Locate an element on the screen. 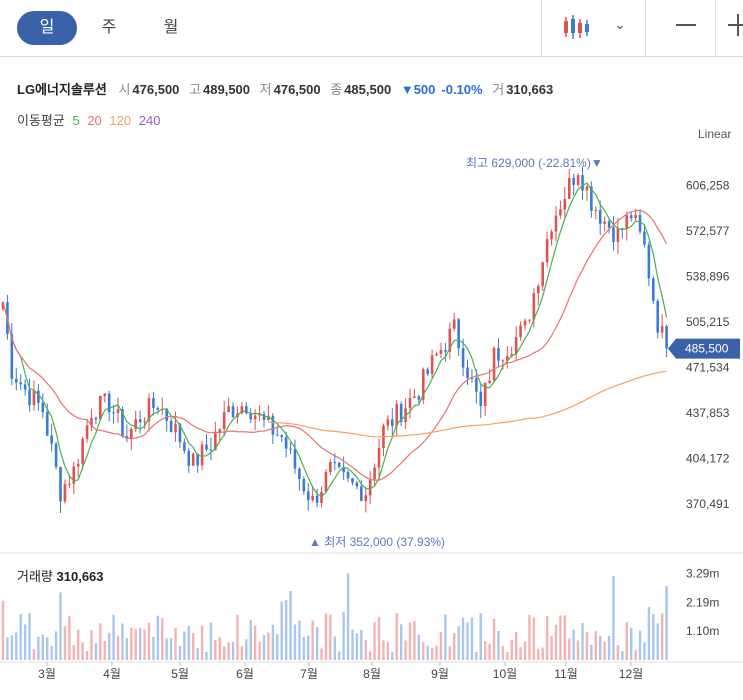 The image size is (743, 700). min-annotation: ▲ 최저 352,000 (37.93%) is located at coordinates (377, 542).